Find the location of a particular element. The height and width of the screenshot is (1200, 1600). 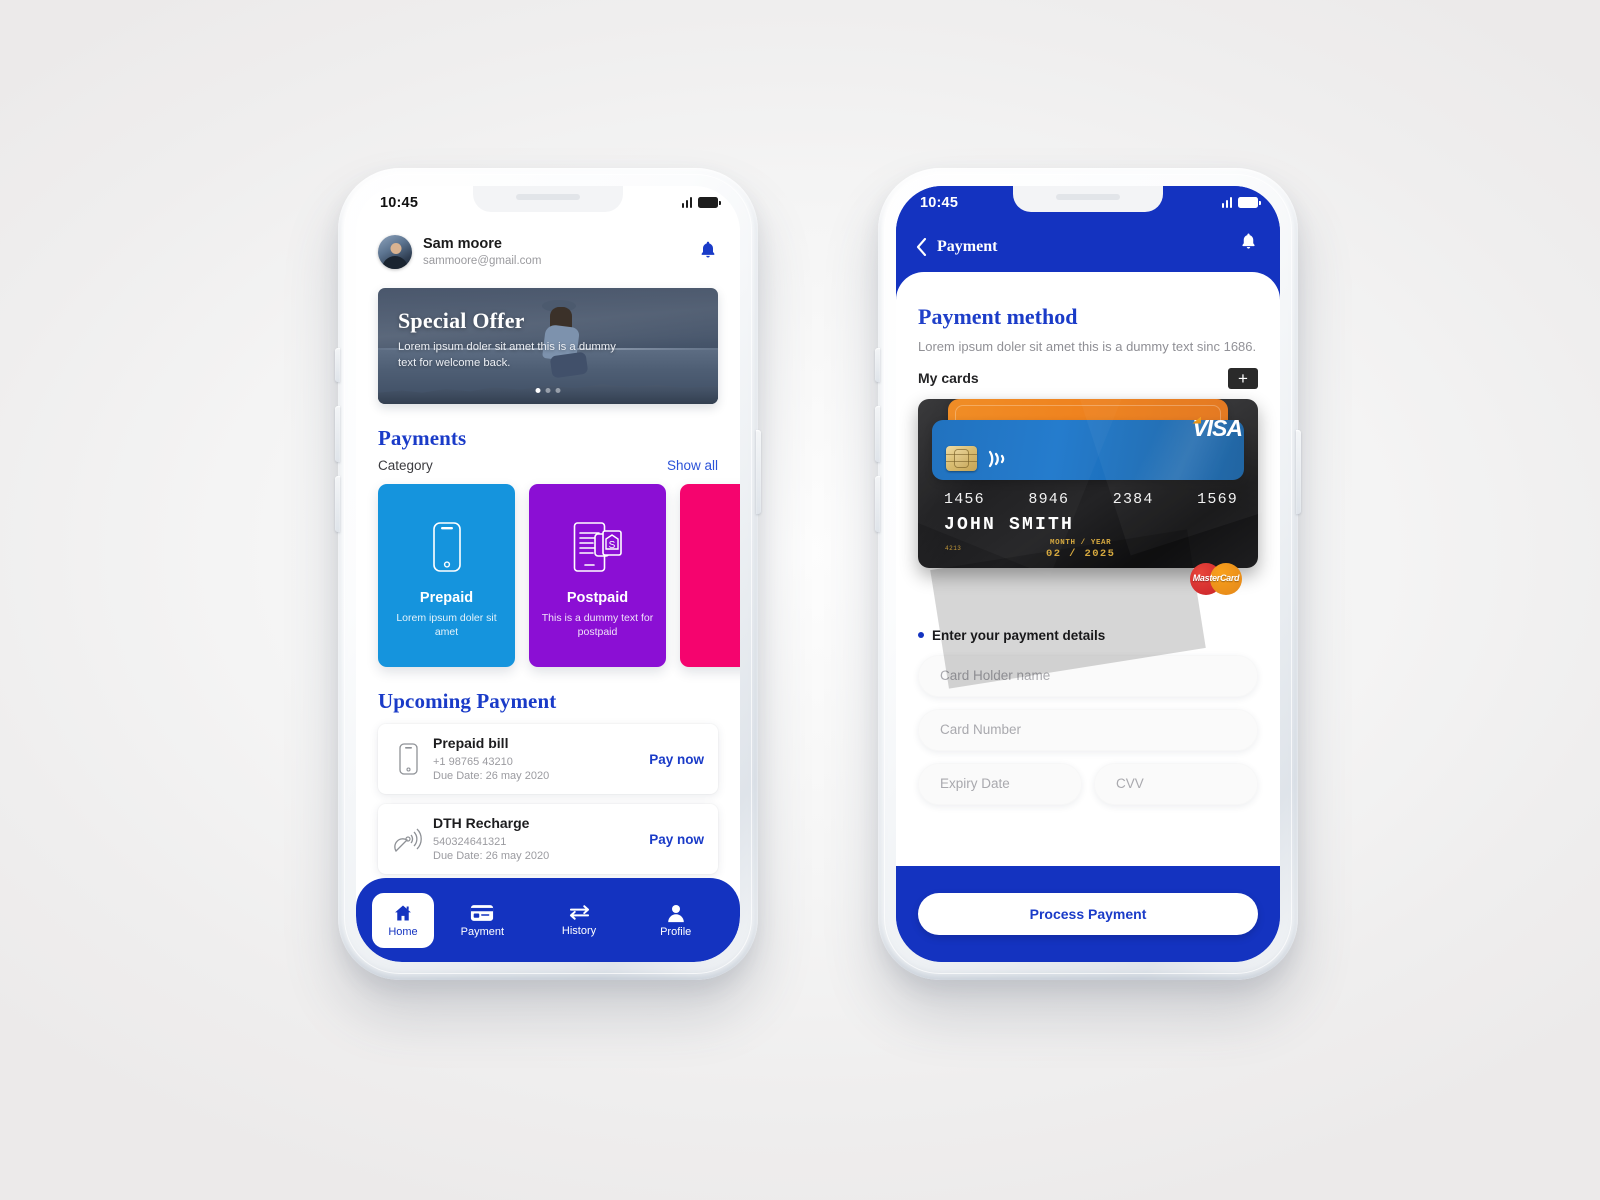

tab-payment: Payment is located at coordinates (482, 920).